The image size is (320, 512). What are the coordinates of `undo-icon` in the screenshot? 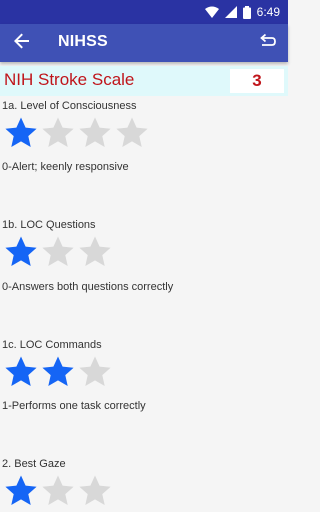 It's located at (268, 43).